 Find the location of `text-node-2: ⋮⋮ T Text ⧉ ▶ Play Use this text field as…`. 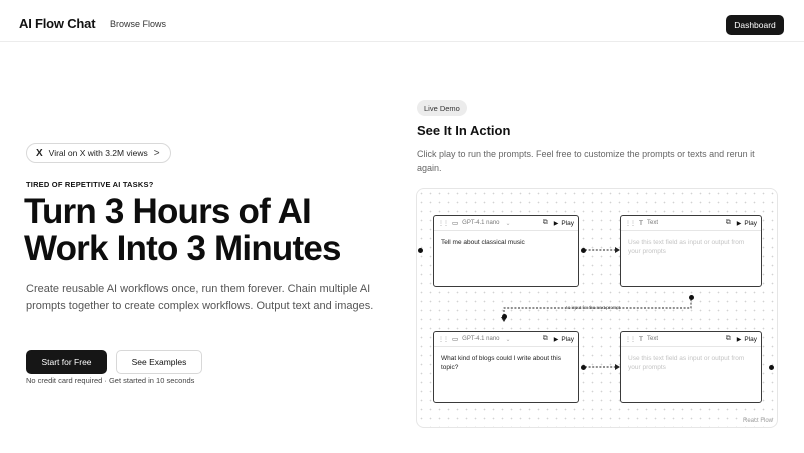

text-node-2: ⋮⋮ T Text ⧉ ▶ Play Use this text field as… is located at coordinates (691, 367).